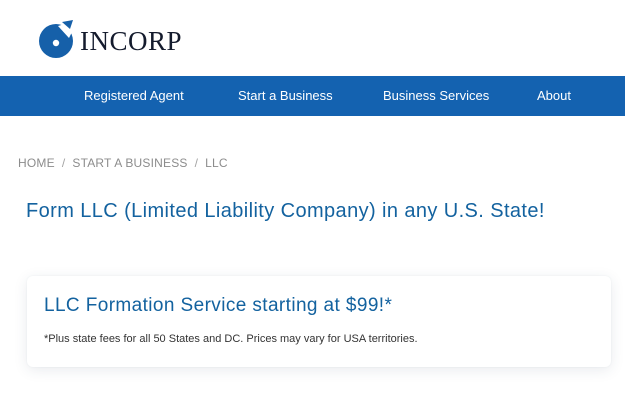 The width and height of the screenshot is (625, 401). I want to click on nav-item-registered-agent: Registered Agent, so click(134, 96).